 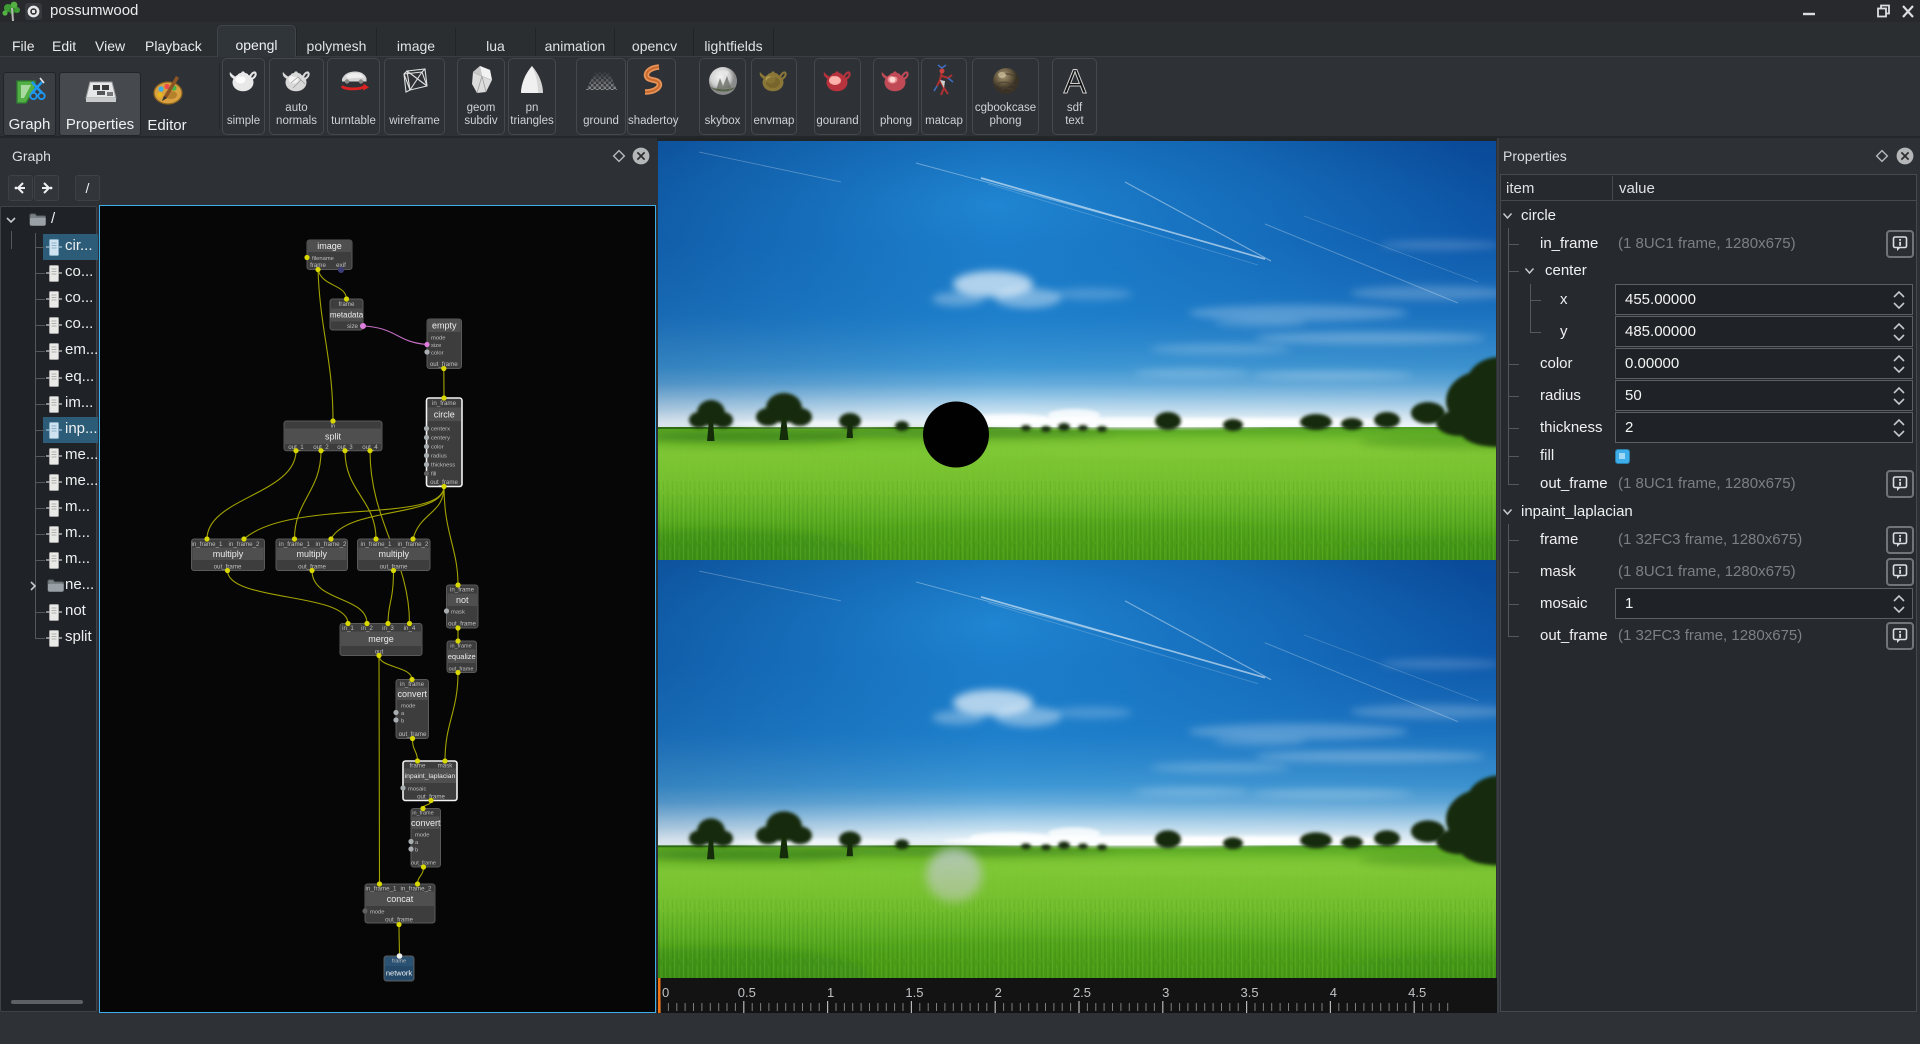 I want to click on svg-text: split, so click(x=333, y=436).